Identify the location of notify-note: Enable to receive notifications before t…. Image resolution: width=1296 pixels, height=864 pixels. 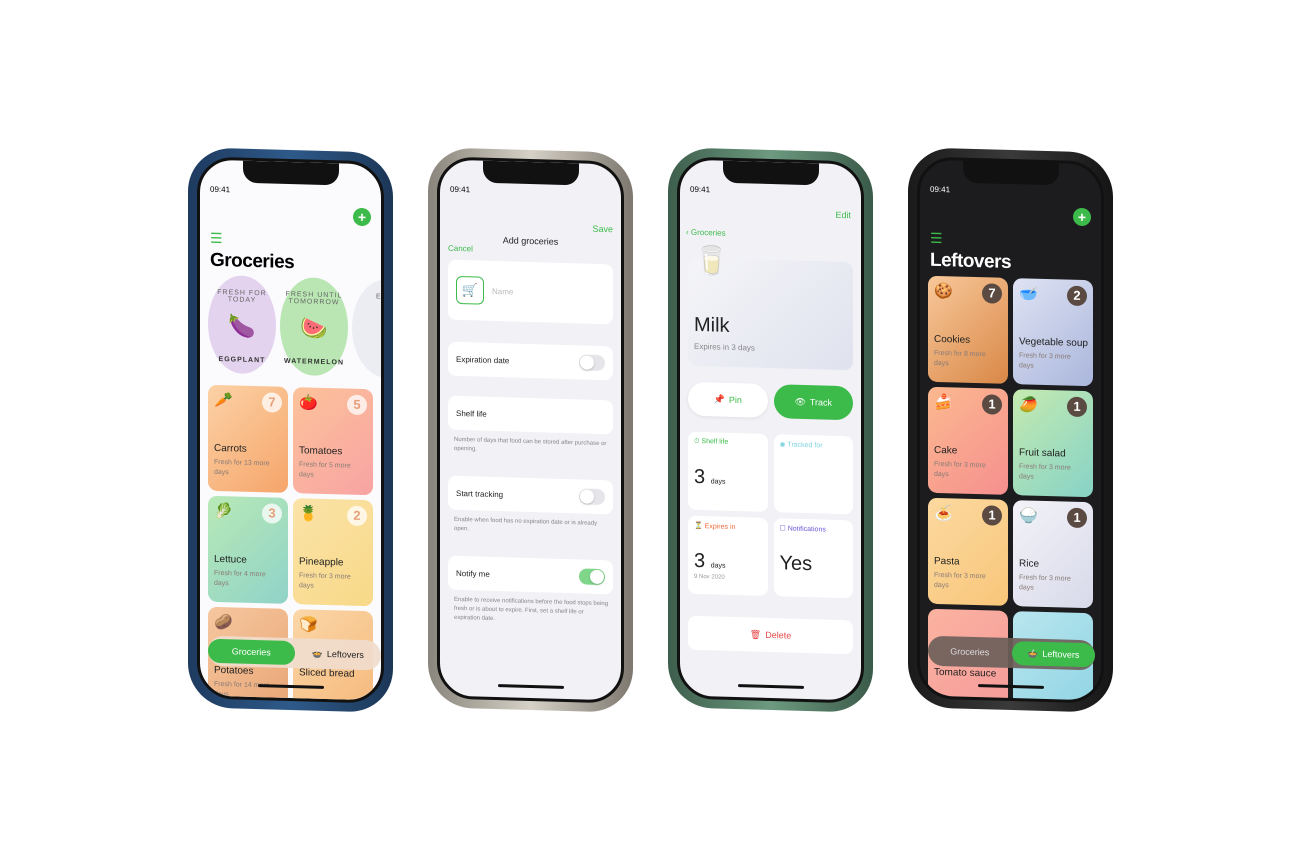
(531, 609).